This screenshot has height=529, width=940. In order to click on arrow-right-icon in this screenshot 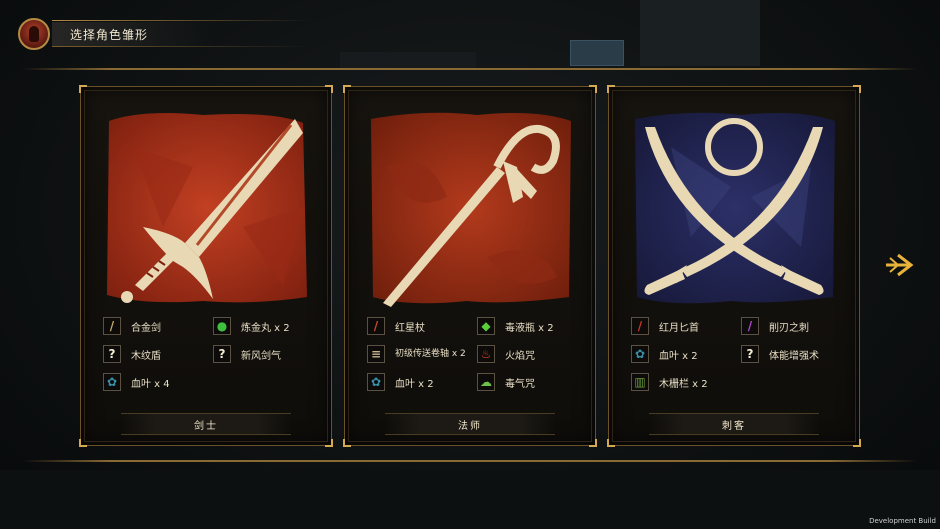, I will do `click(900, 265)`.